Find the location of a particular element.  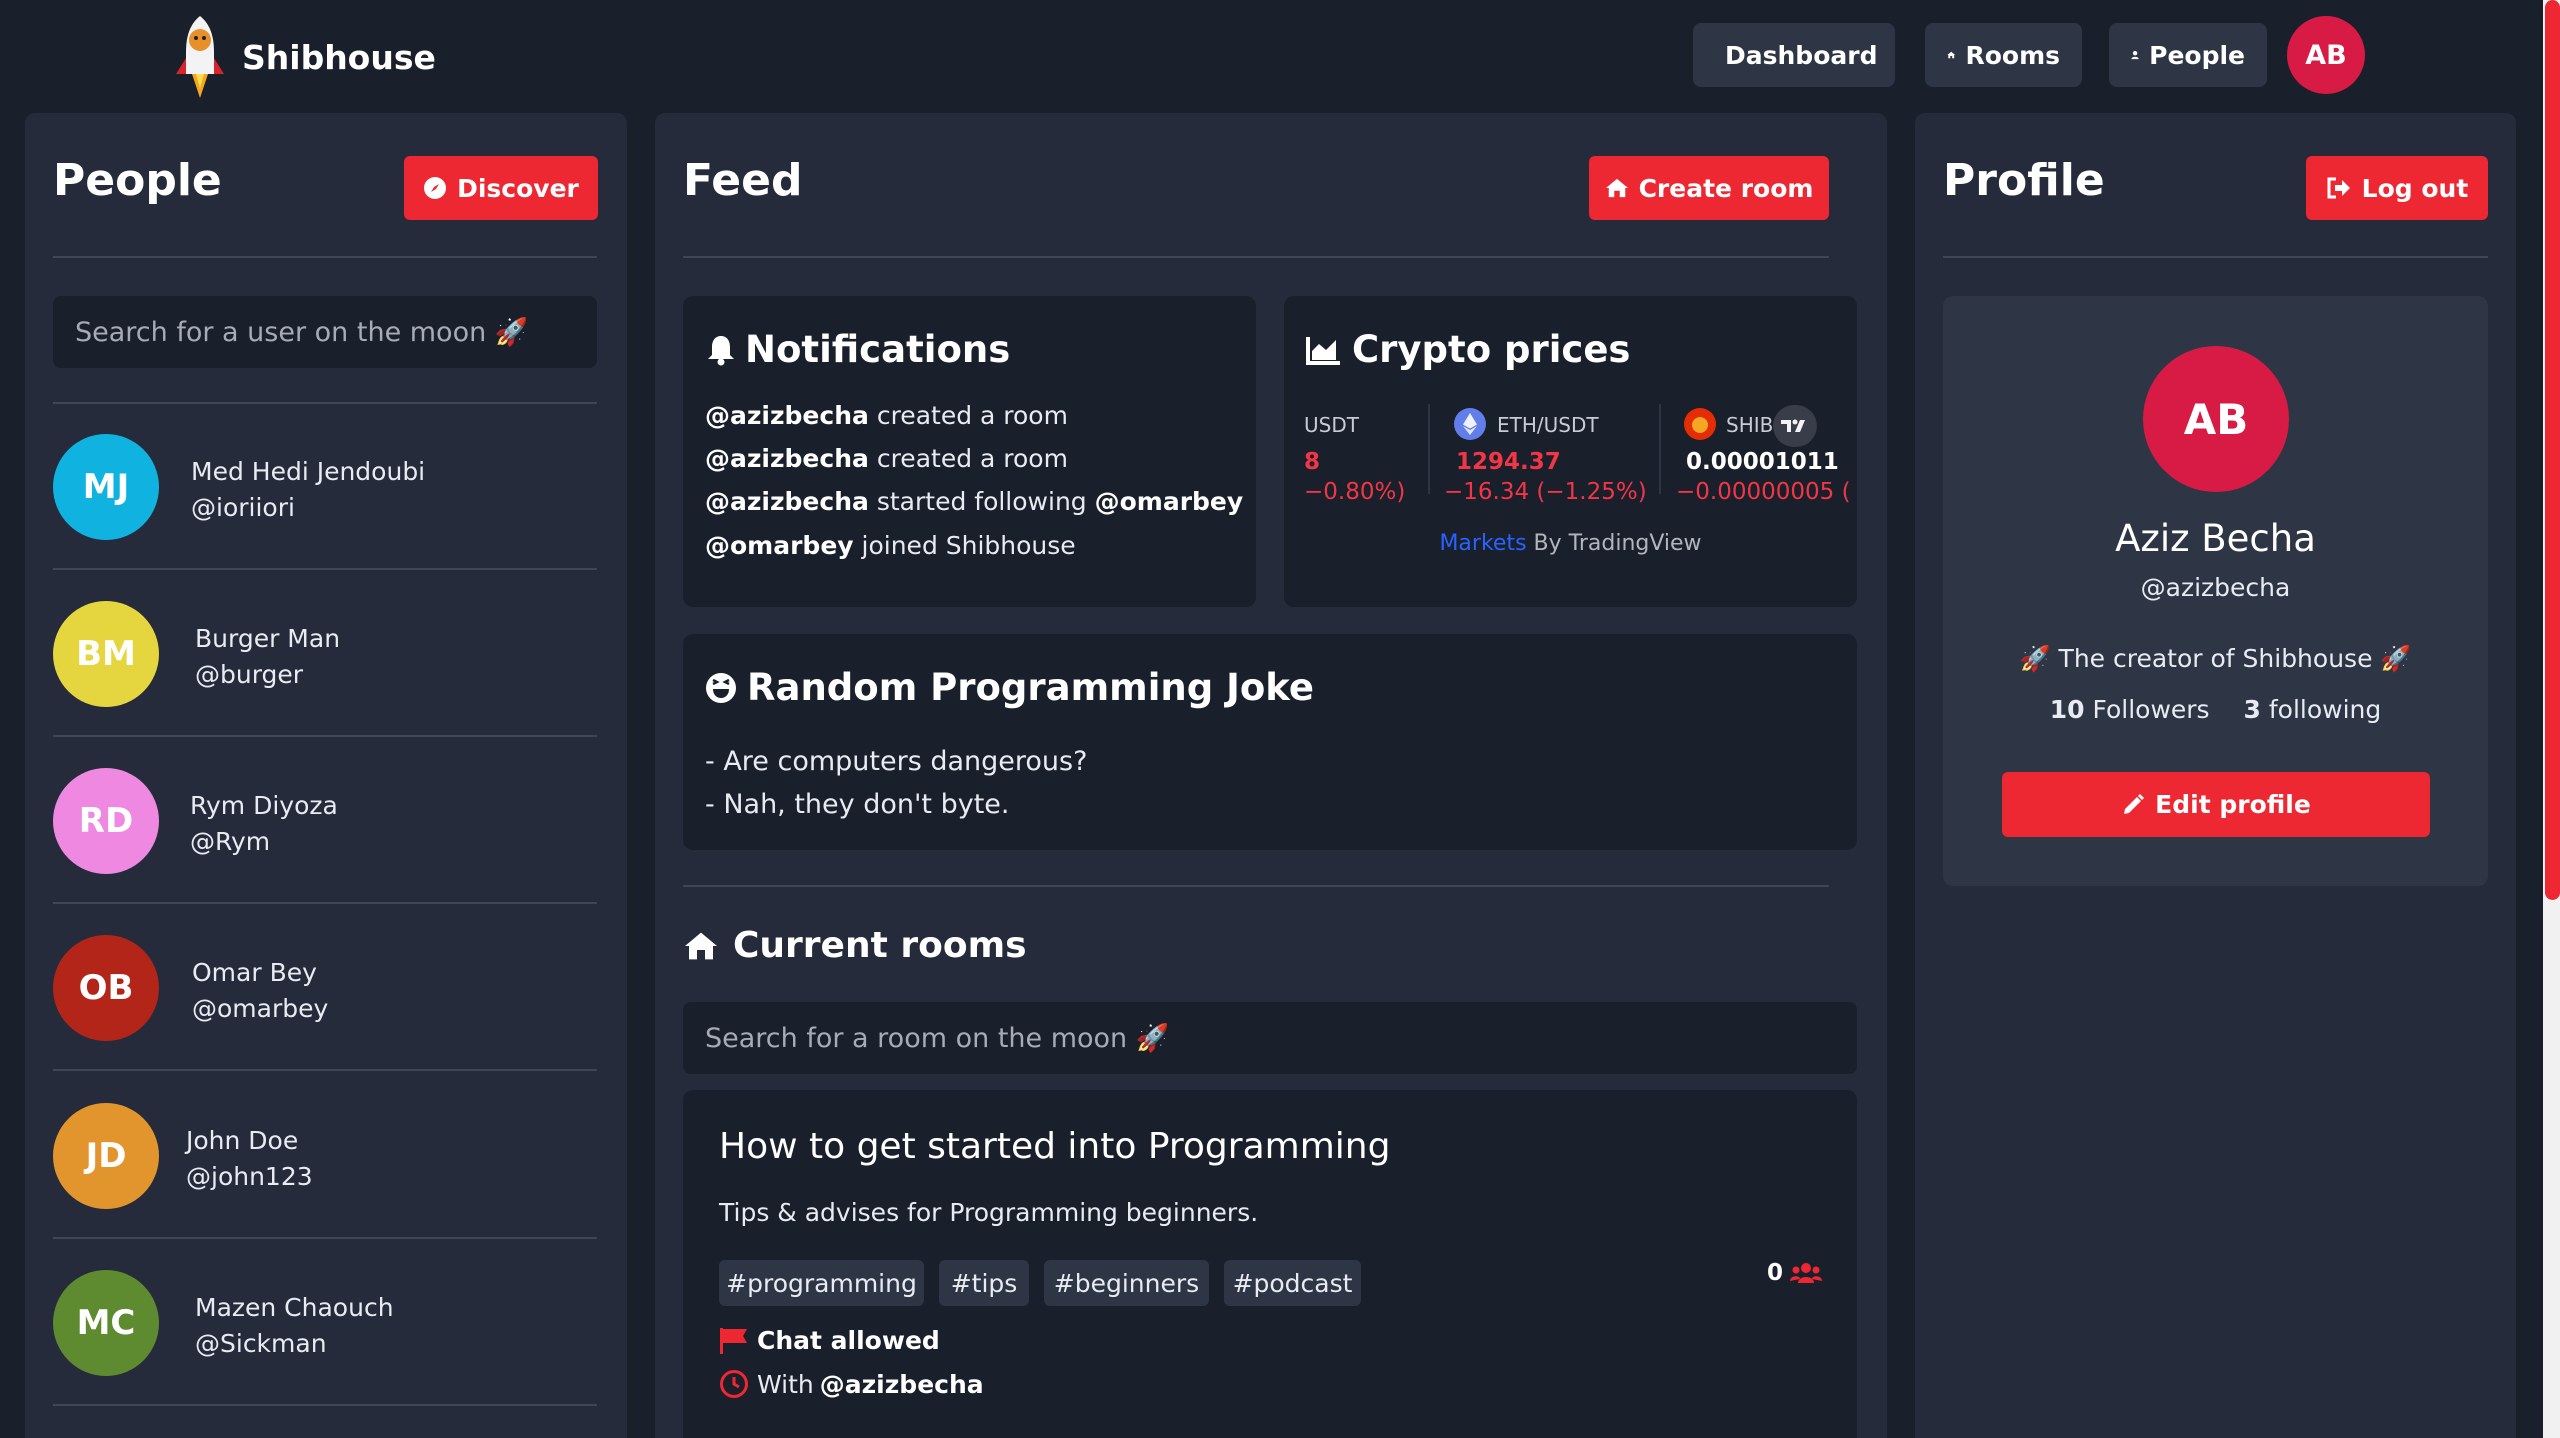

ticker-price: 1294.37 is located at coordinates (1508, 462).